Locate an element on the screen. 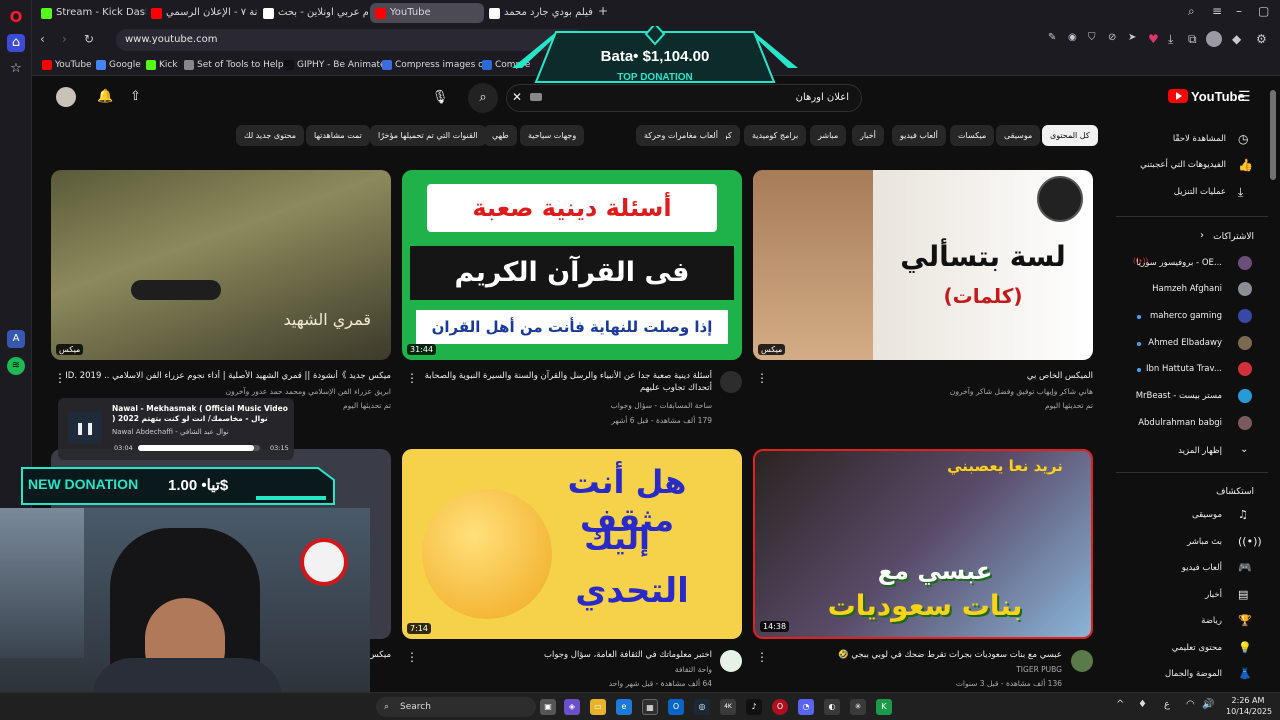 The height and width of the screenshot is (720, 1280). chip-11: القنوات التي تم تحميلها مؤخرًا is located at coordinates (428, 135).